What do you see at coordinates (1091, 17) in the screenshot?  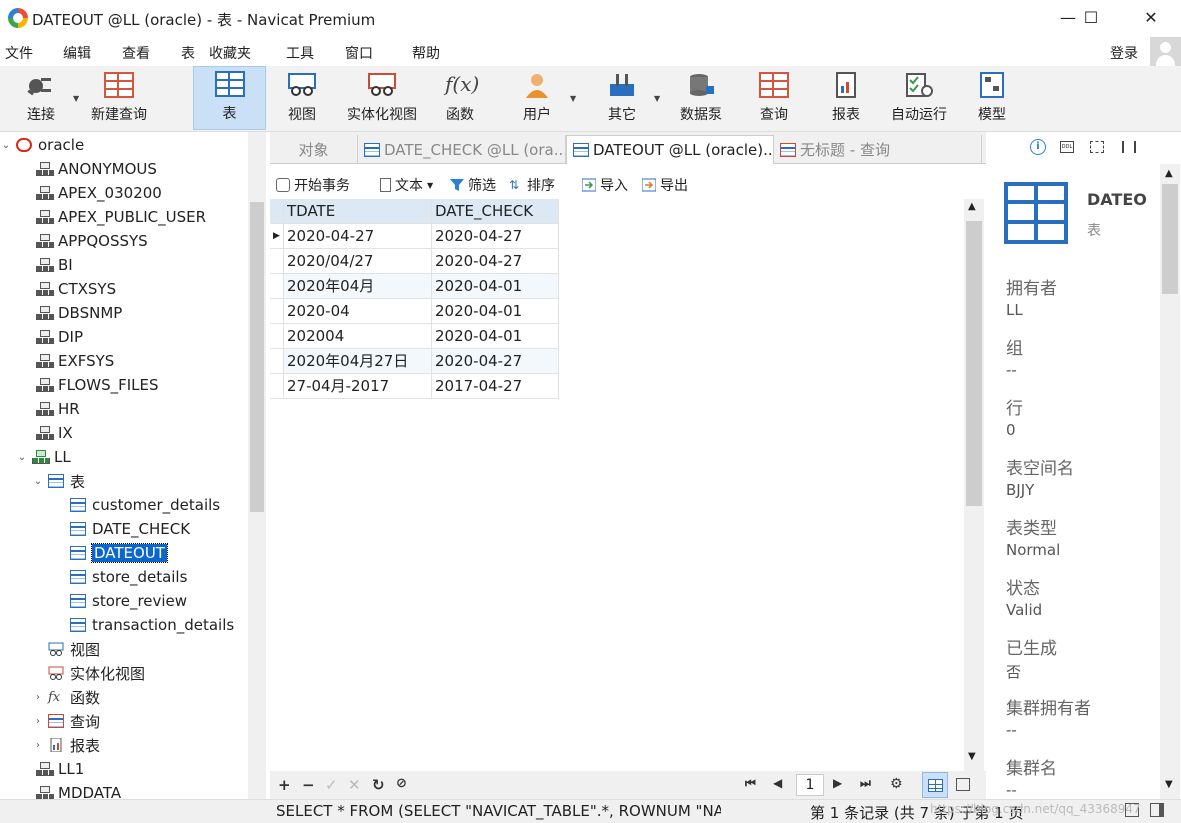 I see `maximize-button: ☐` at bounding box center [1091, 17].